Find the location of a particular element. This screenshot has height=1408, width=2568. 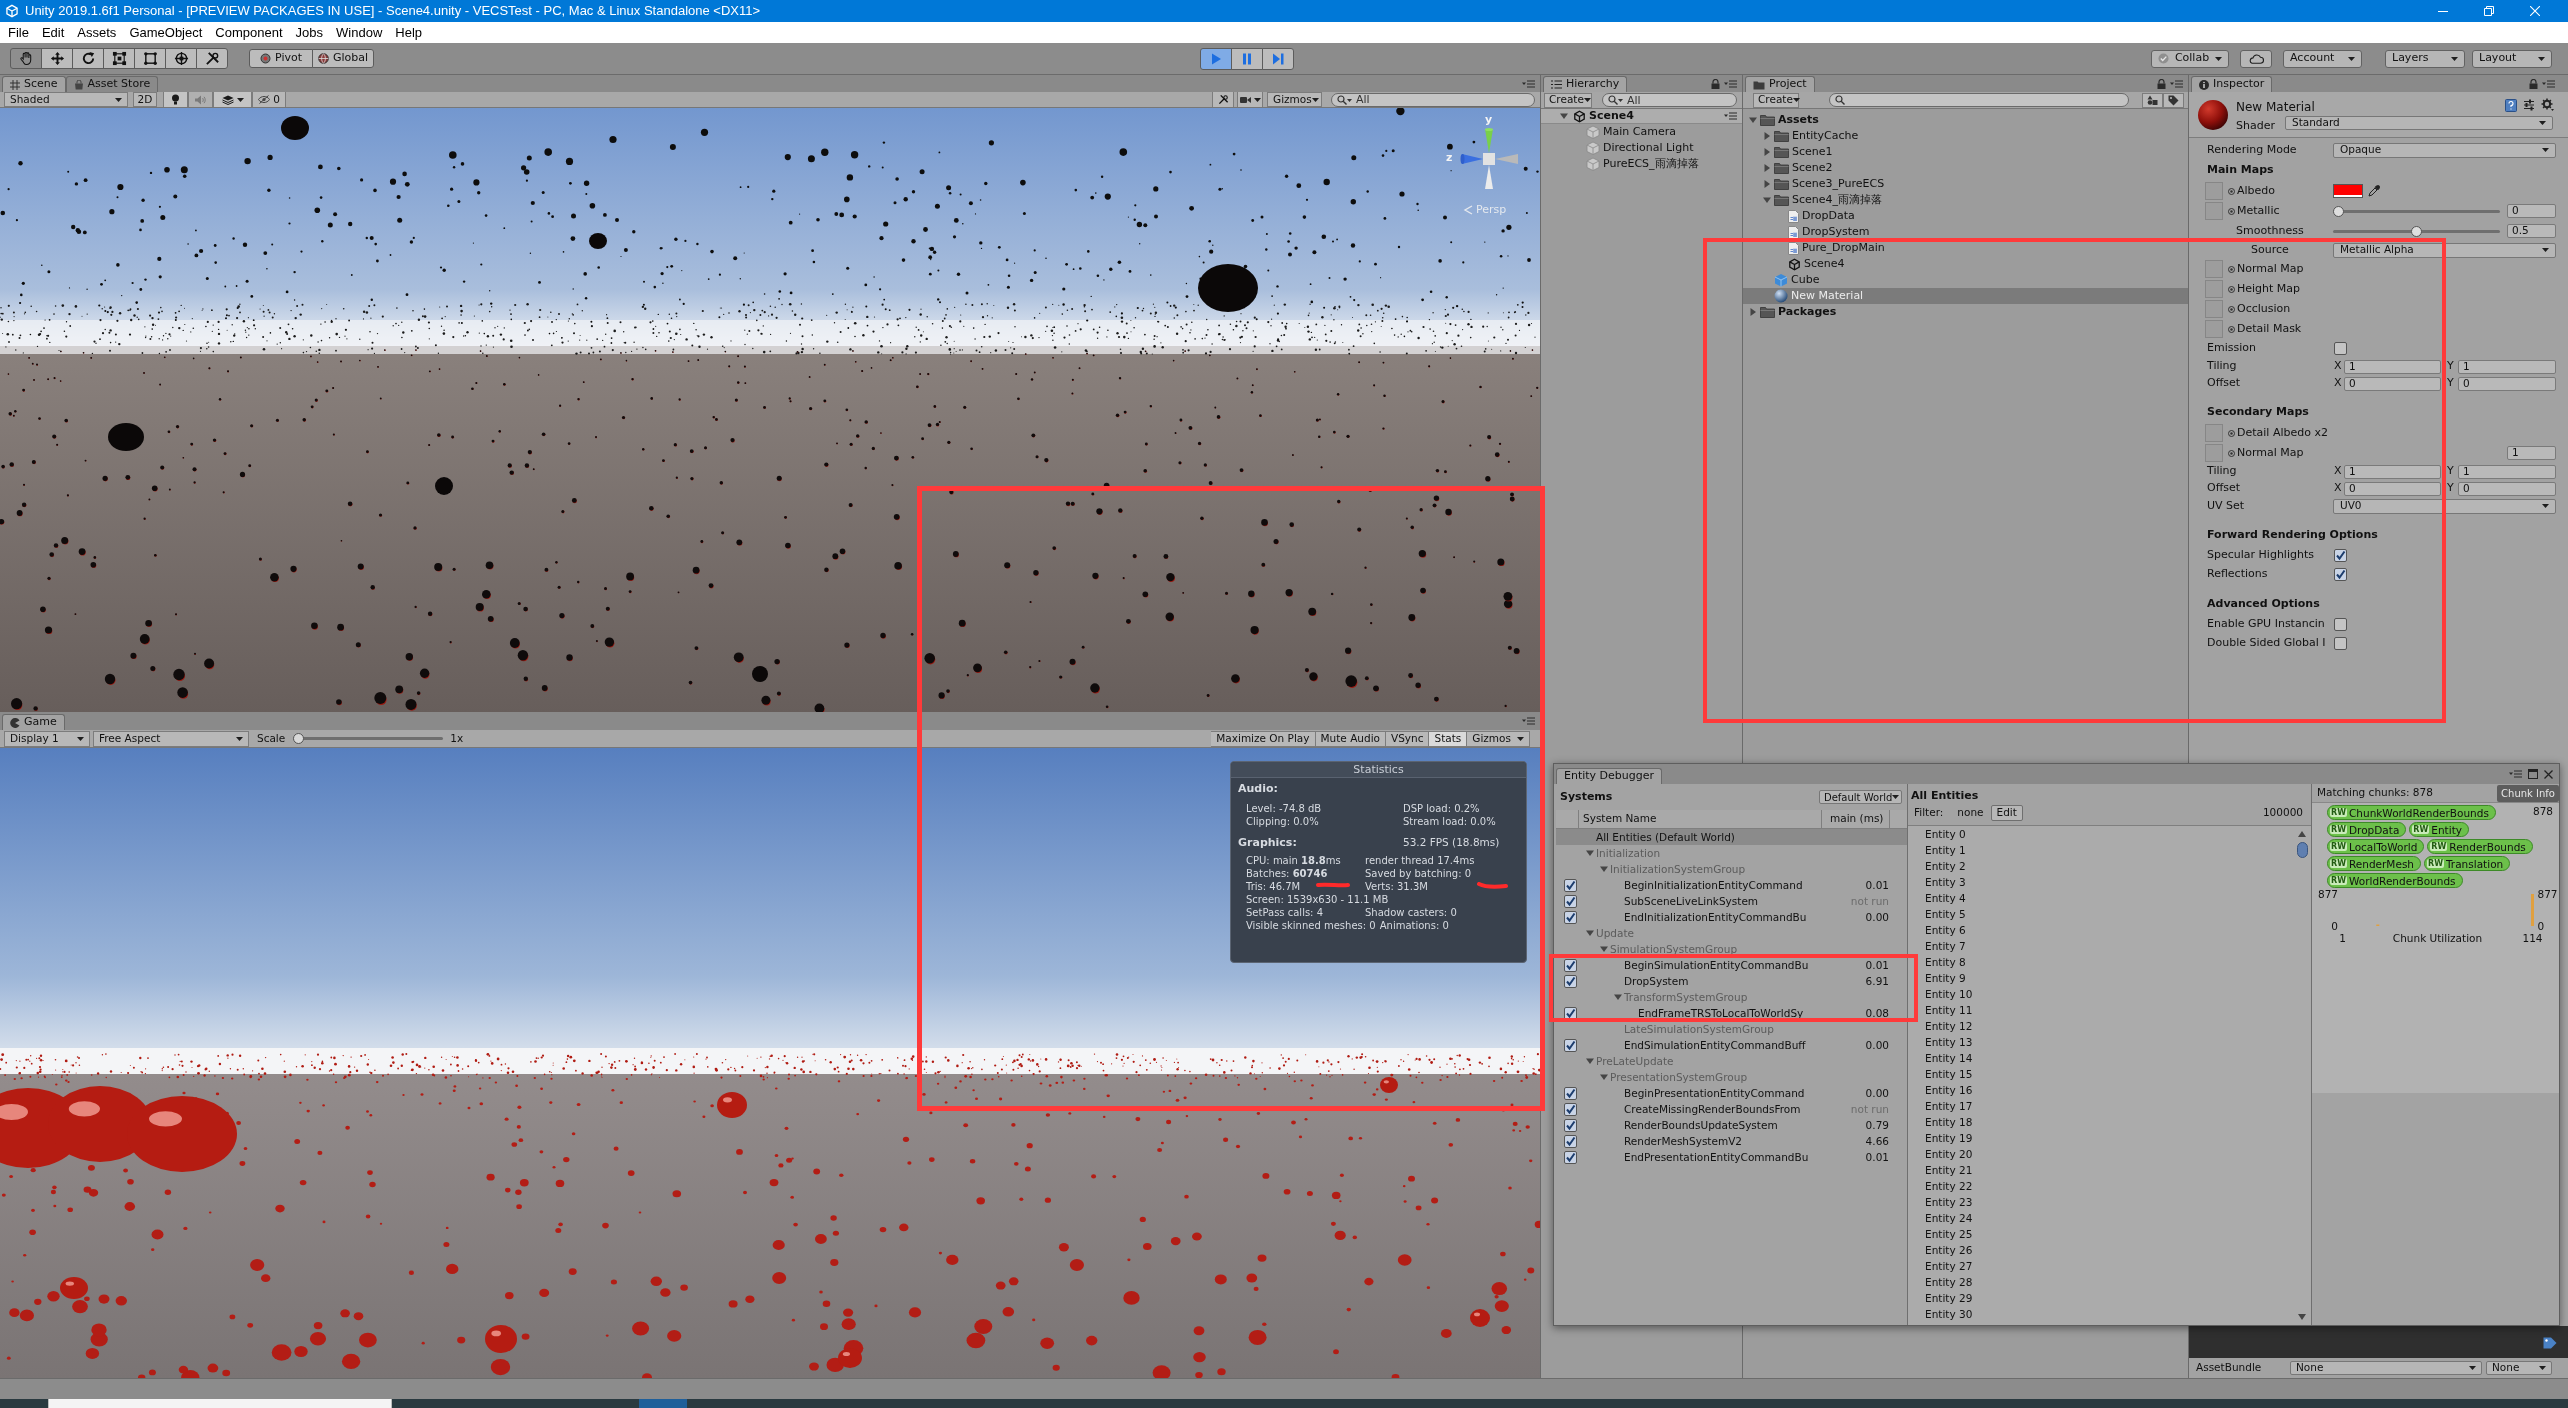

entity-row: Entity 6 is located at coordinates (2101, 930).